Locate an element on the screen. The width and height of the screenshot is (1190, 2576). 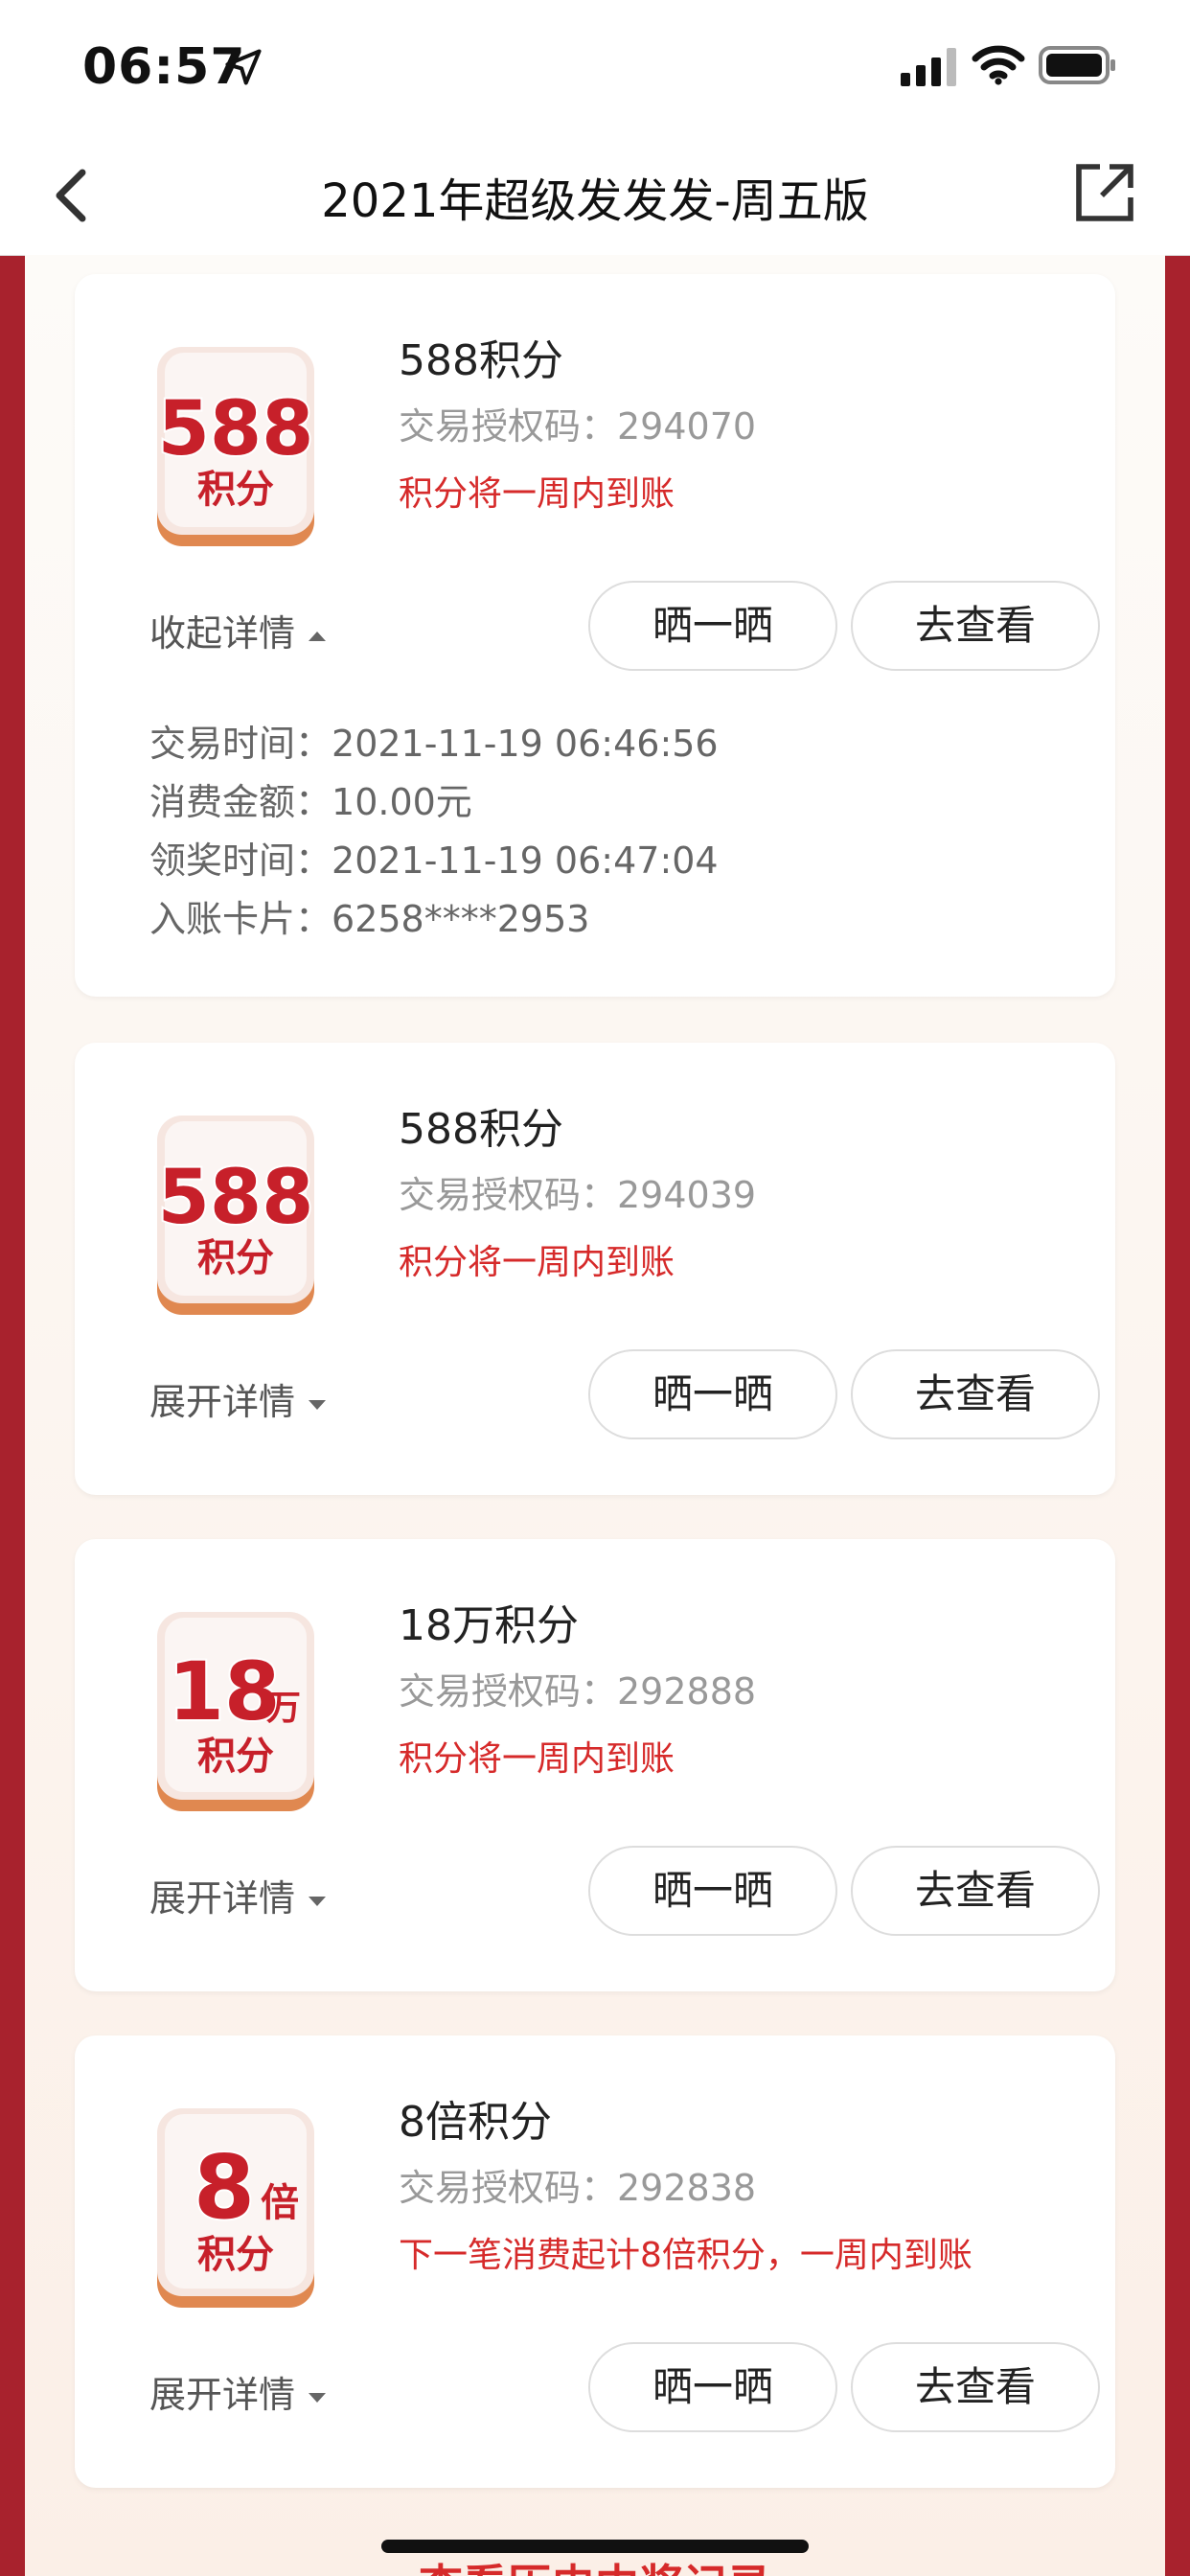
svg-text: 倍 is located at coordinates (280, 2203).